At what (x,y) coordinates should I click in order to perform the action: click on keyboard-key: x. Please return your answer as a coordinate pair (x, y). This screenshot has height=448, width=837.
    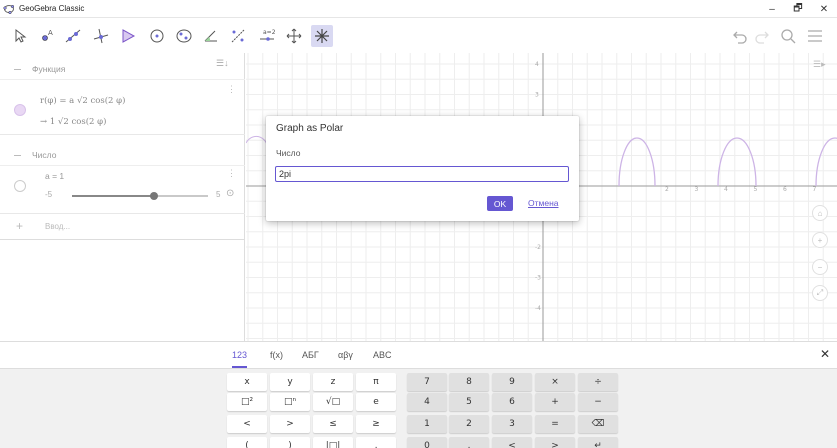
    Looking at the image, I should click on (247, 382).